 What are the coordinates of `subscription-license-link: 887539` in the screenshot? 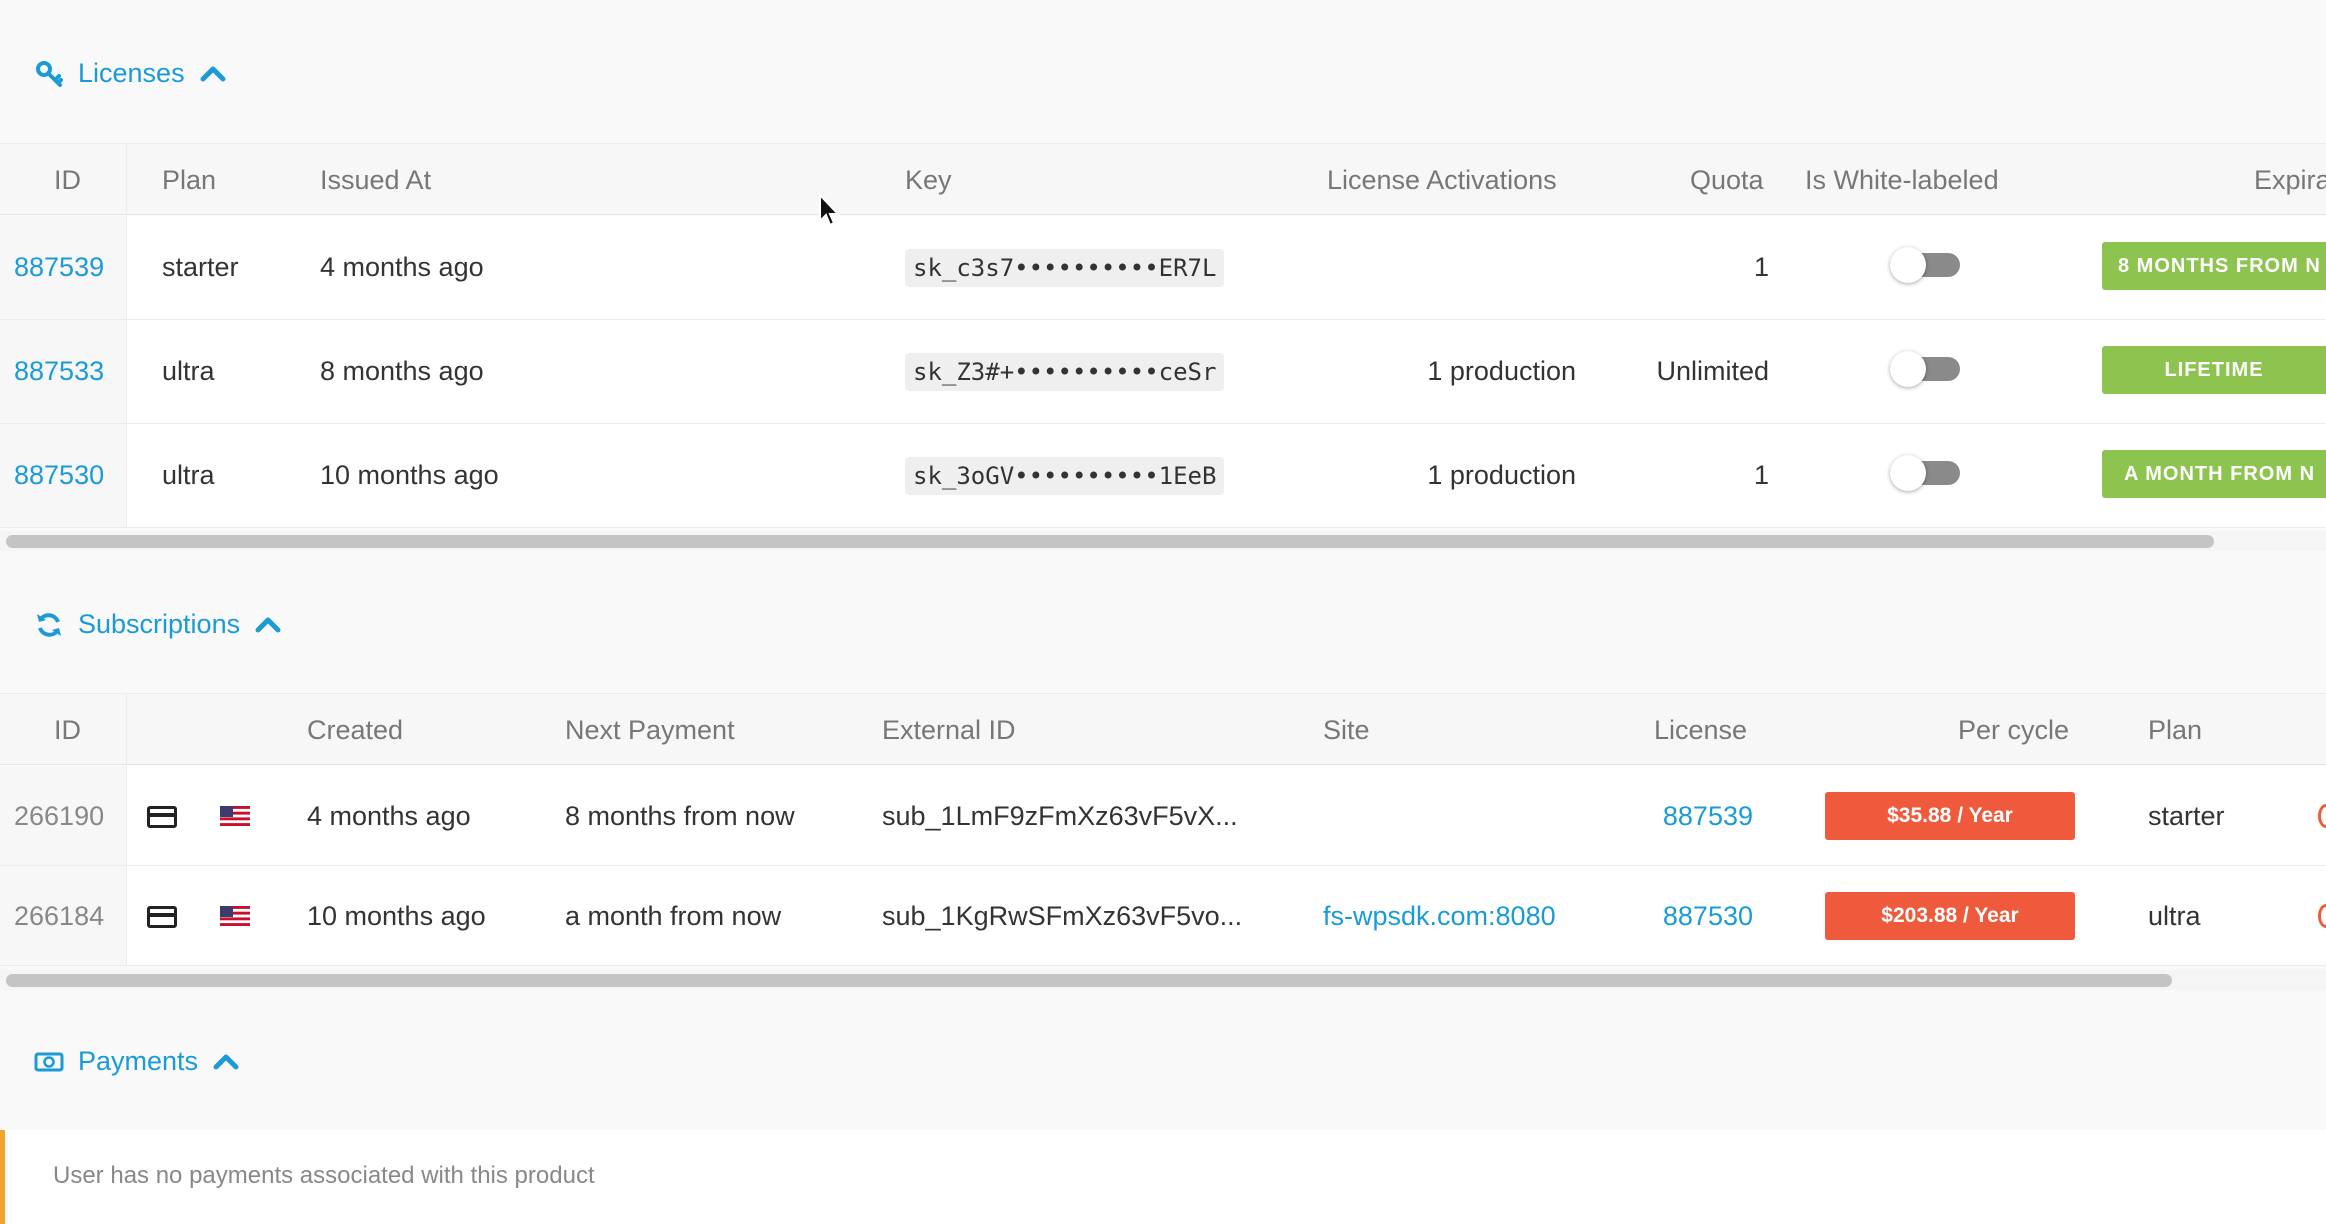 It's located at (1708, 816).